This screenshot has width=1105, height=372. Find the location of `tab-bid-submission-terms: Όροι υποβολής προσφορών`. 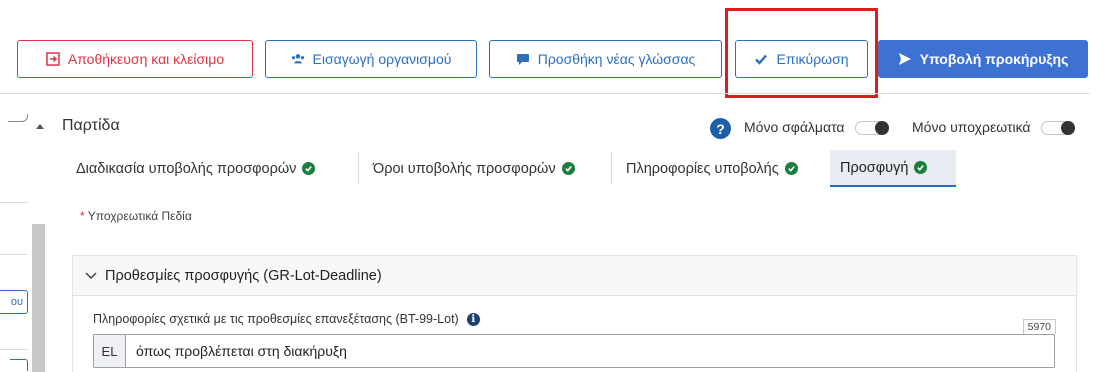

tab-bid-submission-terms: Όροι υποβολής προσφορών is located at coordinates (474, 168).